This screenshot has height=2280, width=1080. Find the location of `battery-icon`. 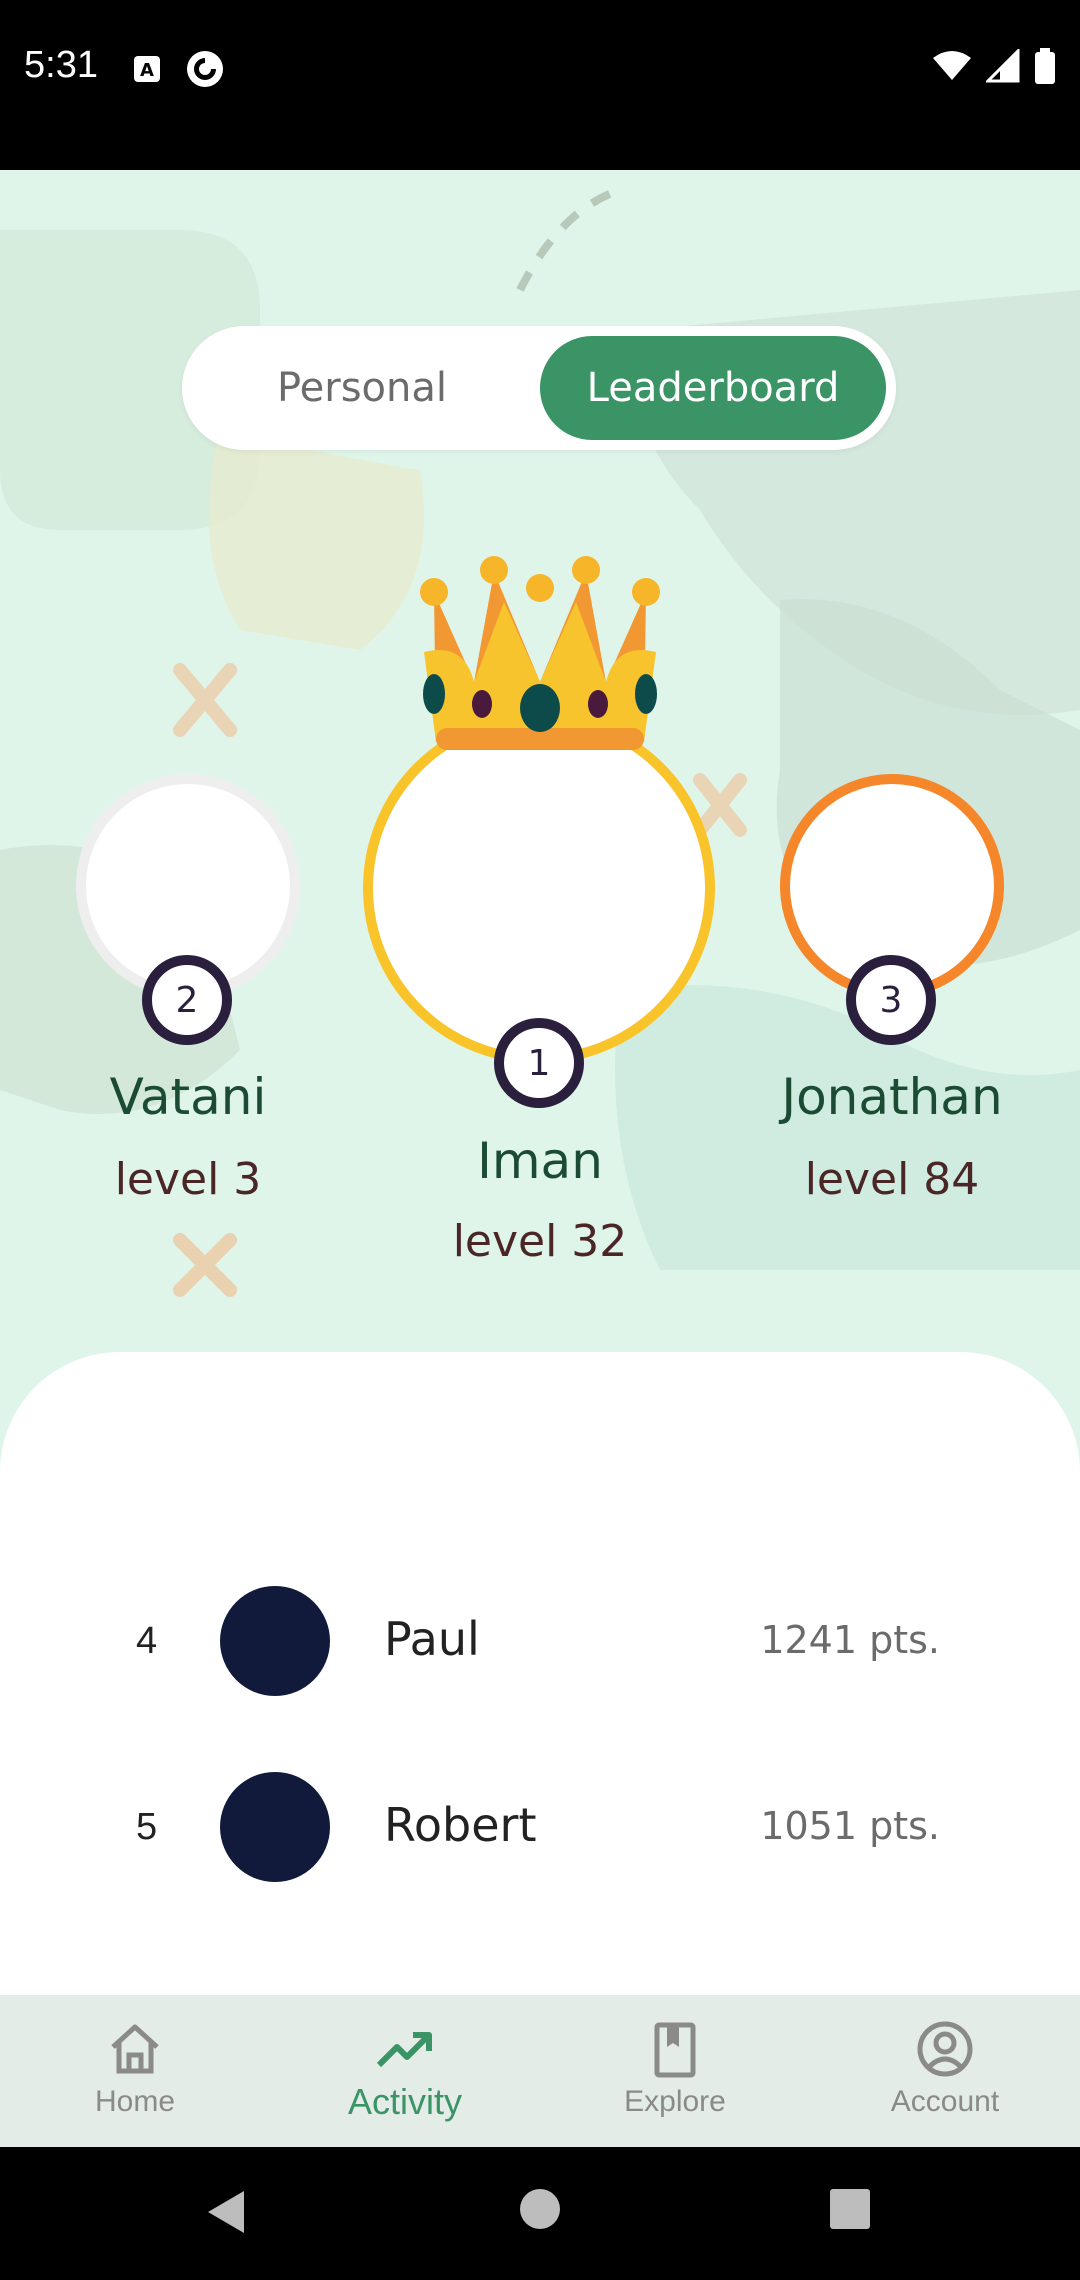

battery-icon is located at coordinates (1045, 68).